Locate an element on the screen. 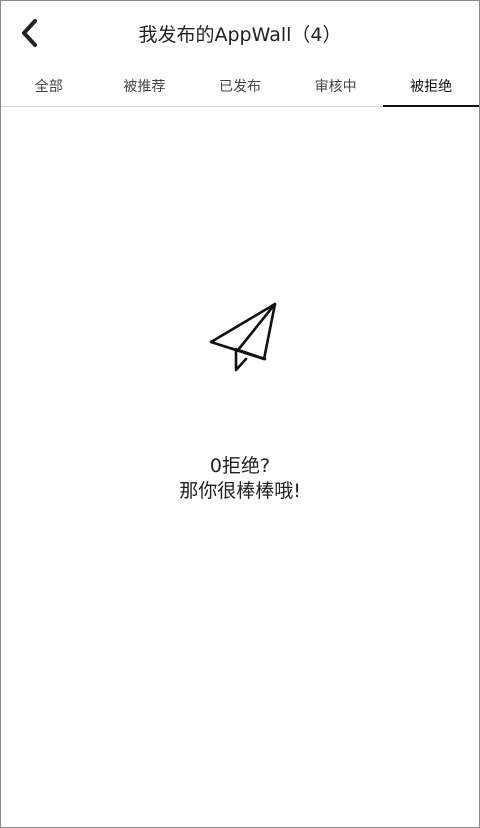  chevron-left-icon is located at coordinates (30, 35).